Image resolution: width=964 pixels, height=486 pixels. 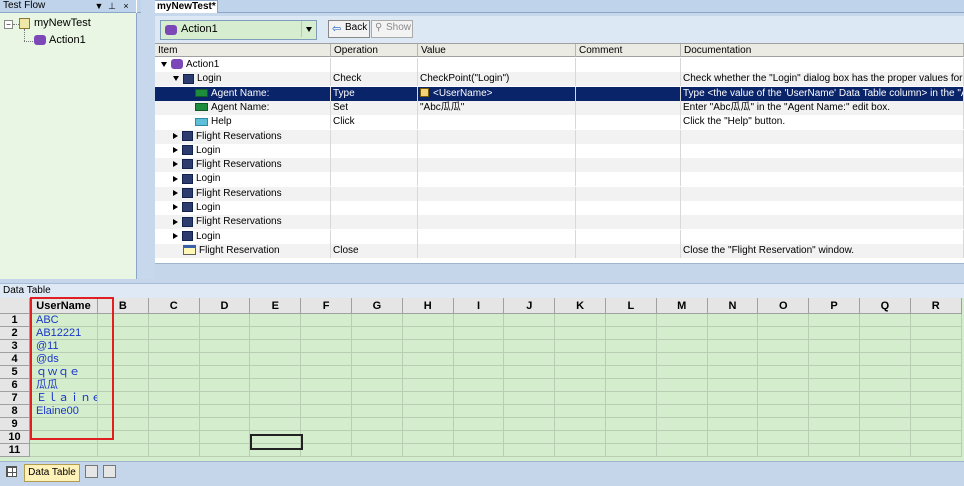 What do you see at coordinates (559, 165) in the screenshot?
I see `keyword-row: Flight Reservations` at bounding box center [559, 165].